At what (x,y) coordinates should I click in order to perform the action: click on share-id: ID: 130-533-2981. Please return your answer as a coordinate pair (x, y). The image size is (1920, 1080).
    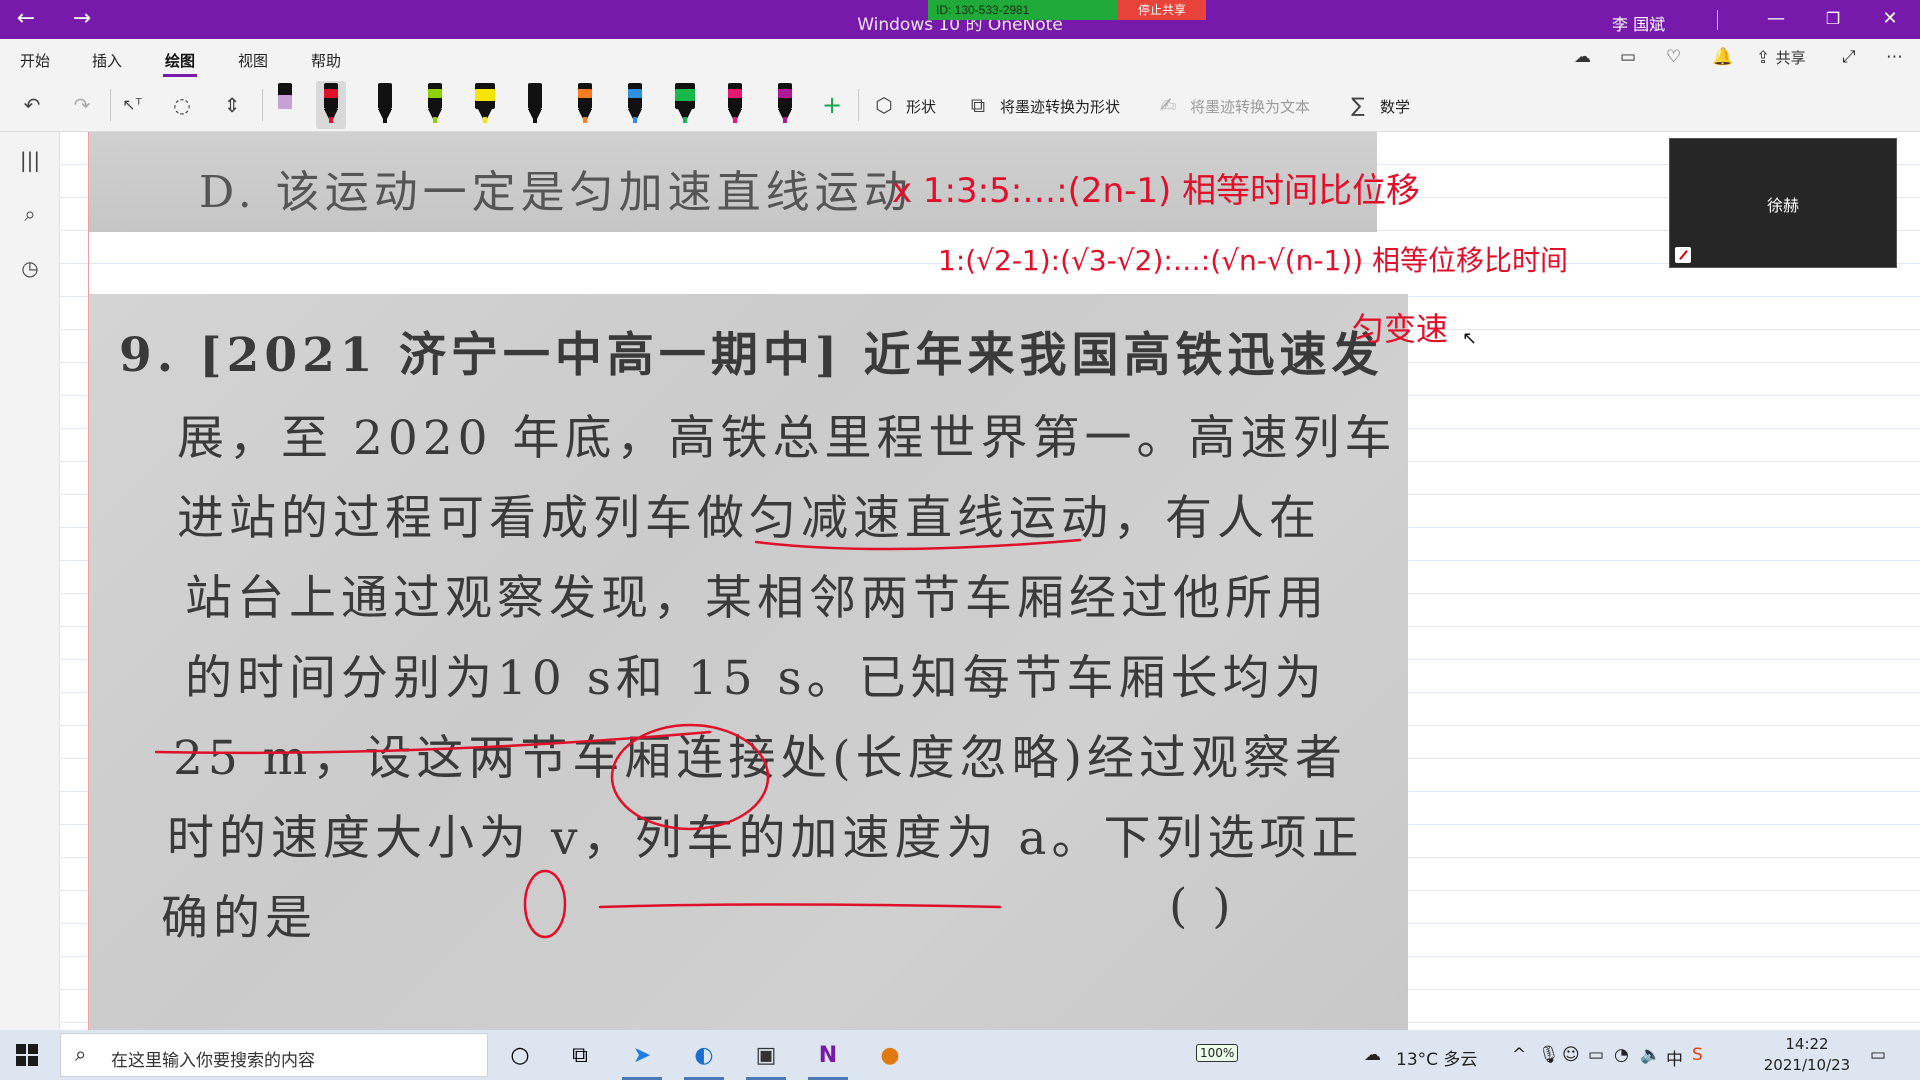
    Looking at the image, I should click on (1023, 10).